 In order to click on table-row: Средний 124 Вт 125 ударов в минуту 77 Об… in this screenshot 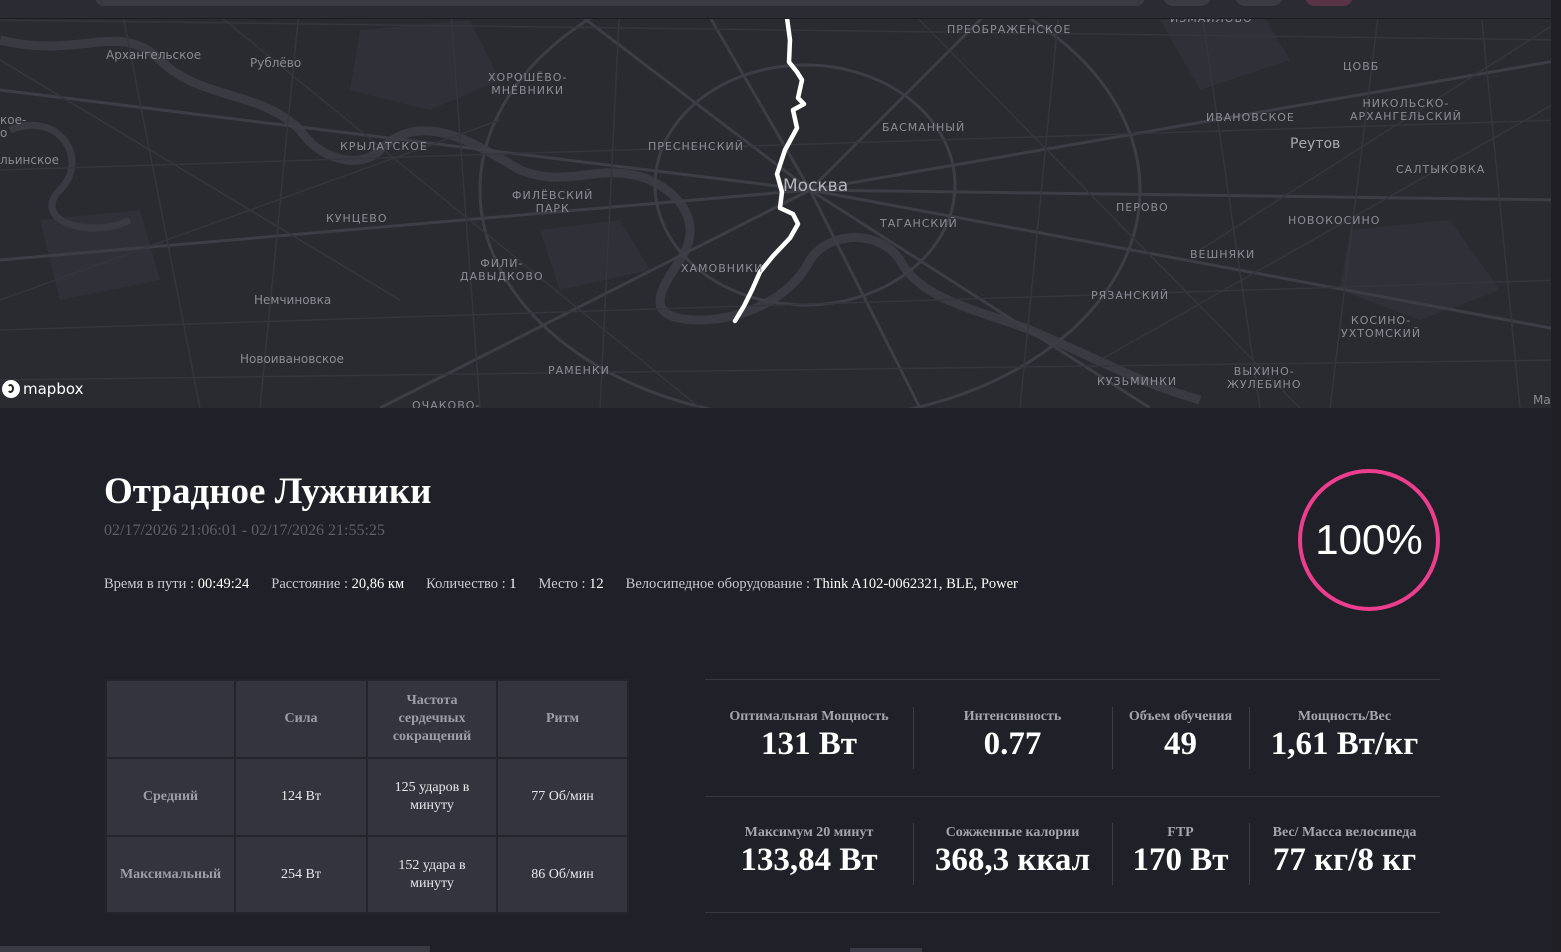, I will do `click(367, 797)`.